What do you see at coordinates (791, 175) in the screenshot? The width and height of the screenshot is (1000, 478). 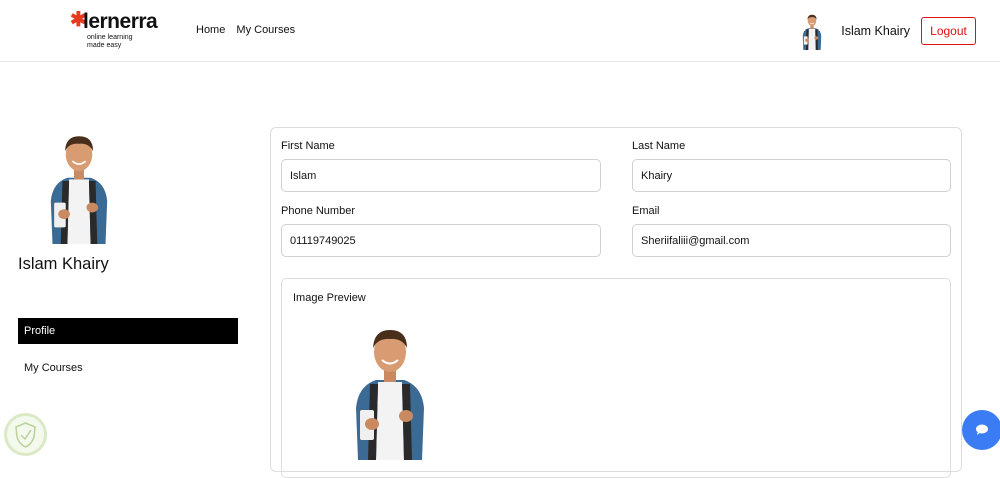 I see `last-name-input` at bounding box center [791, 175].